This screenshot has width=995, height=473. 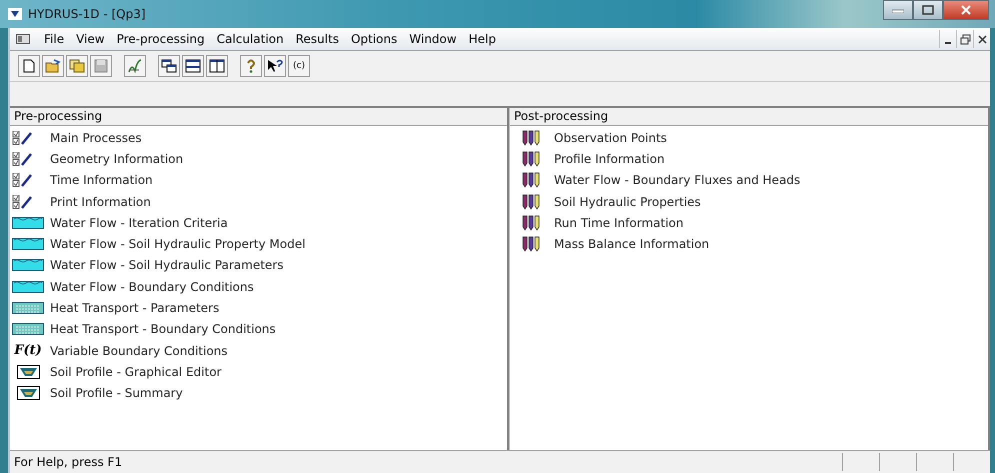 What do you see at coordinates (619, 223) in the screenshot?
I see `list-item: Run Time Information` at bounding box center [619, 223].